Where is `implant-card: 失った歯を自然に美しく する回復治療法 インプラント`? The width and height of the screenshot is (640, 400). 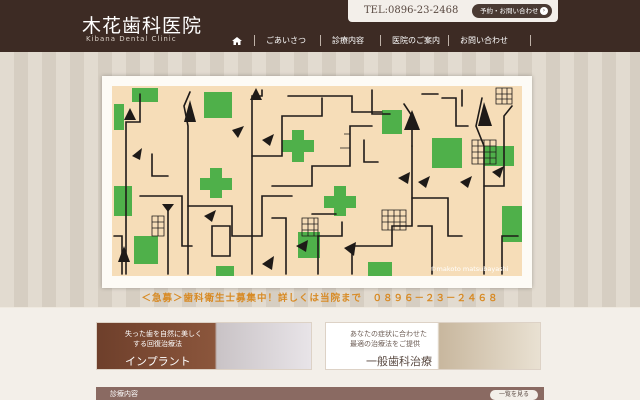
implant-card: 失った歯を自然に美しく する回復治療法 インプラント is located at coordinates (204, 346).